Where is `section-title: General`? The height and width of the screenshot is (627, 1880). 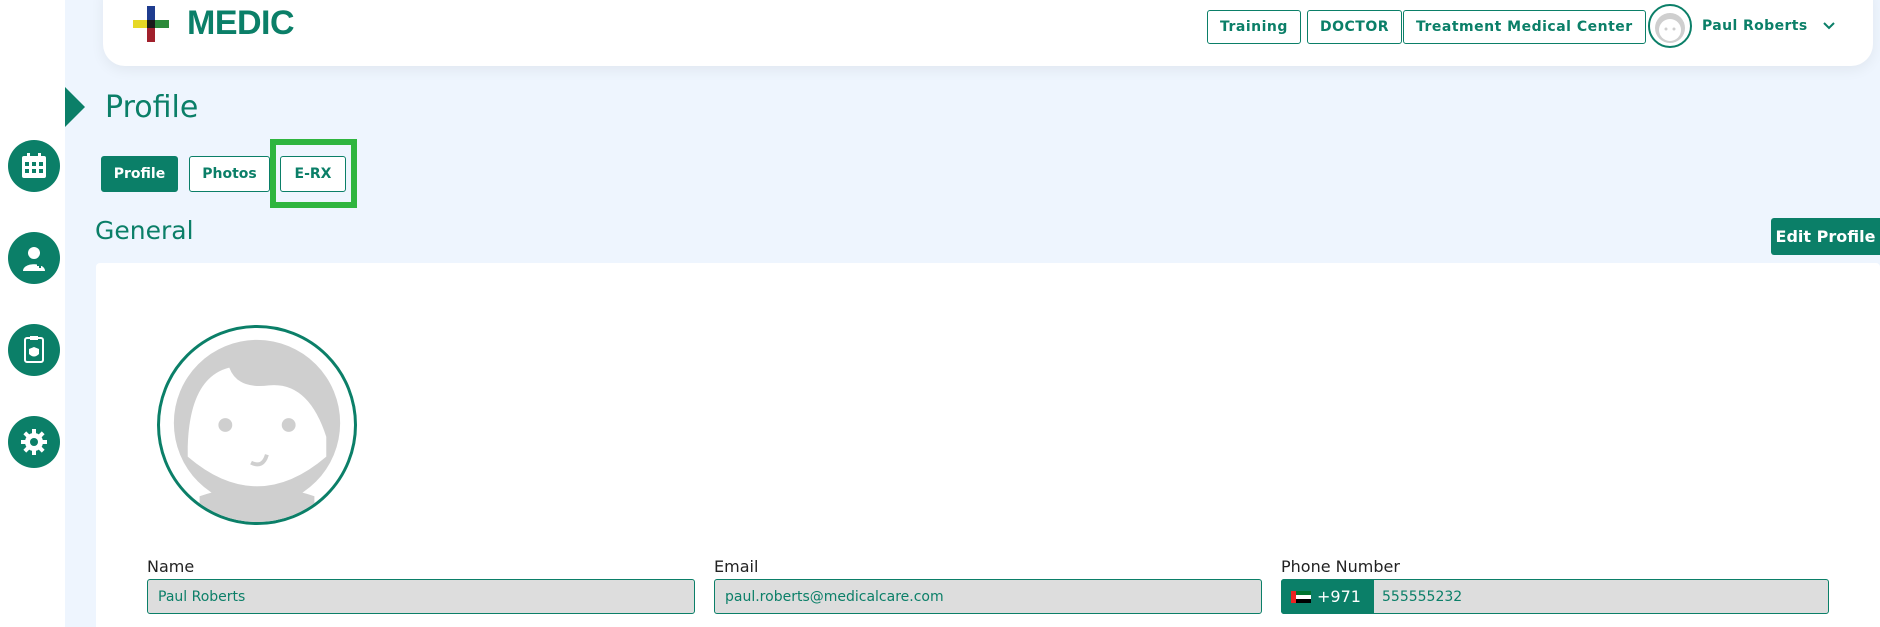
section-title: General is located at coordinates (144, 230).